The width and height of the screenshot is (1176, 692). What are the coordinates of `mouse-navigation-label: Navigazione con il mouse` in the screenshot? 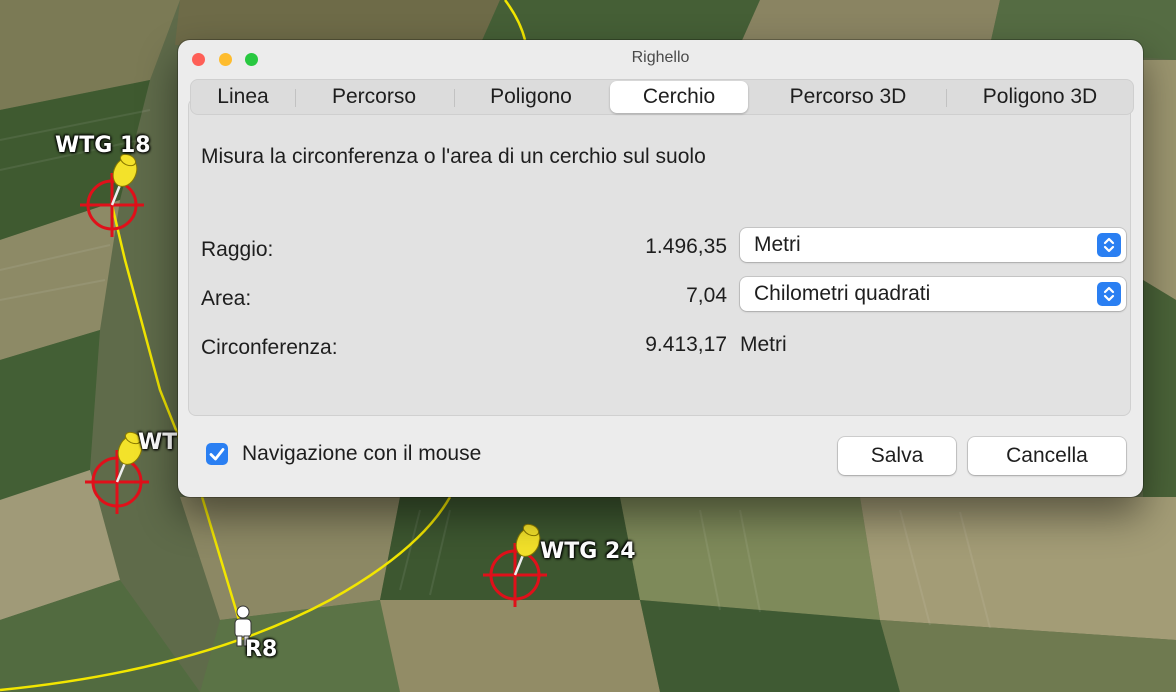 It's located at (361, 454).